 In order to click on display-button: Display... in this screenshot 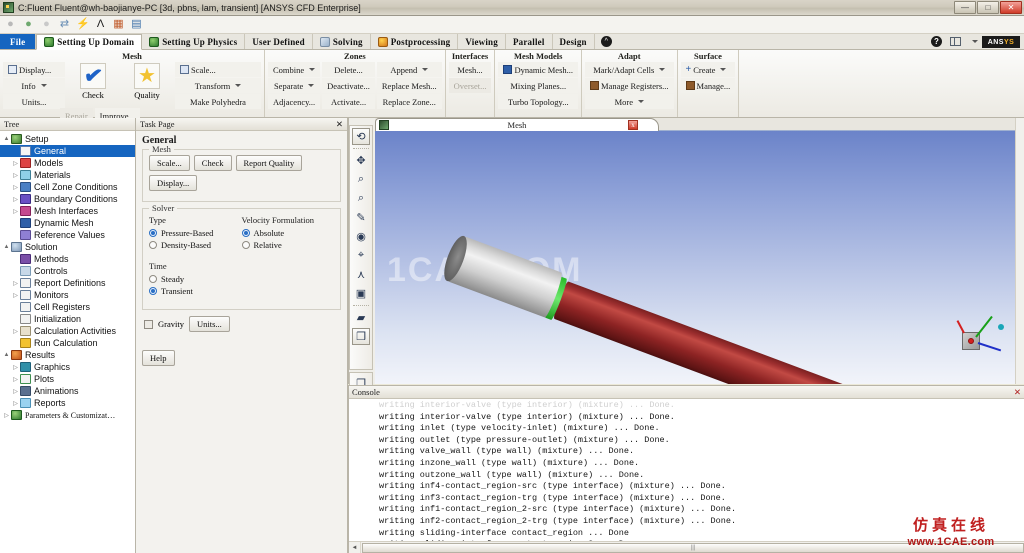, I will do `click(173, 183)`.